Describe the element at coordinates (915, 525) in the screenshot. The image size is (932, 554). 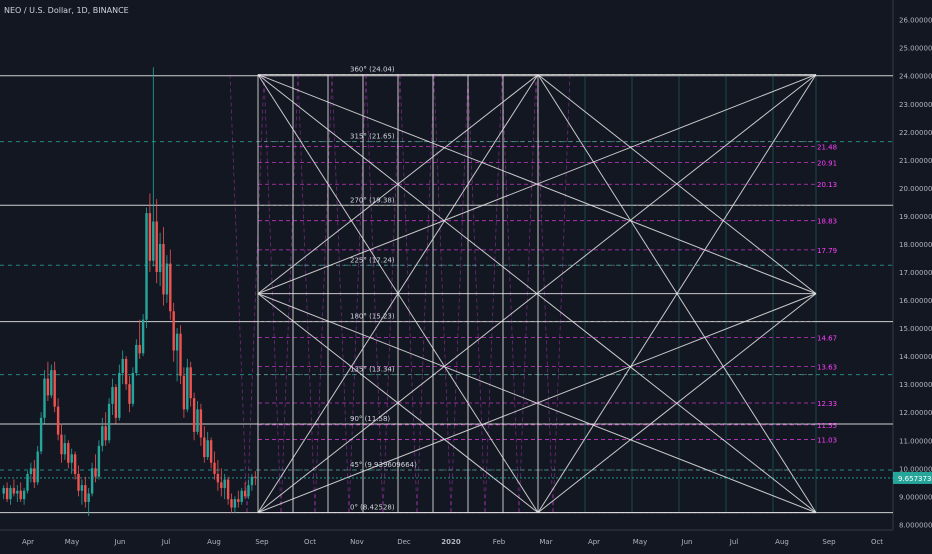
I see `price-tick-label: 8.000000` at that location.